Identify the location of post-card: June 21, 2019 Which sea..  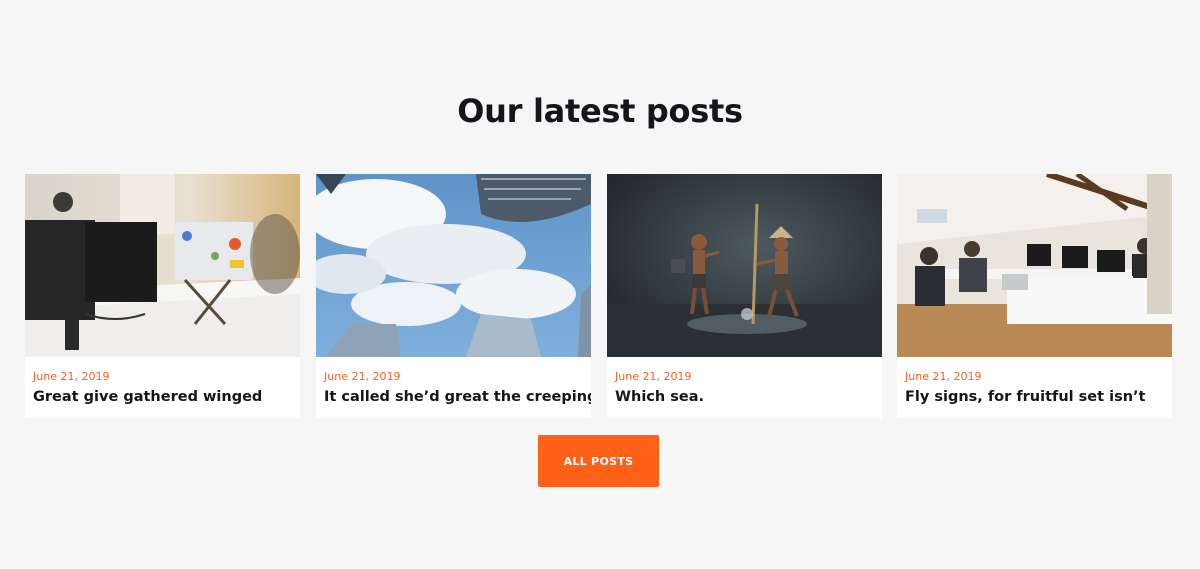
(744, 296).